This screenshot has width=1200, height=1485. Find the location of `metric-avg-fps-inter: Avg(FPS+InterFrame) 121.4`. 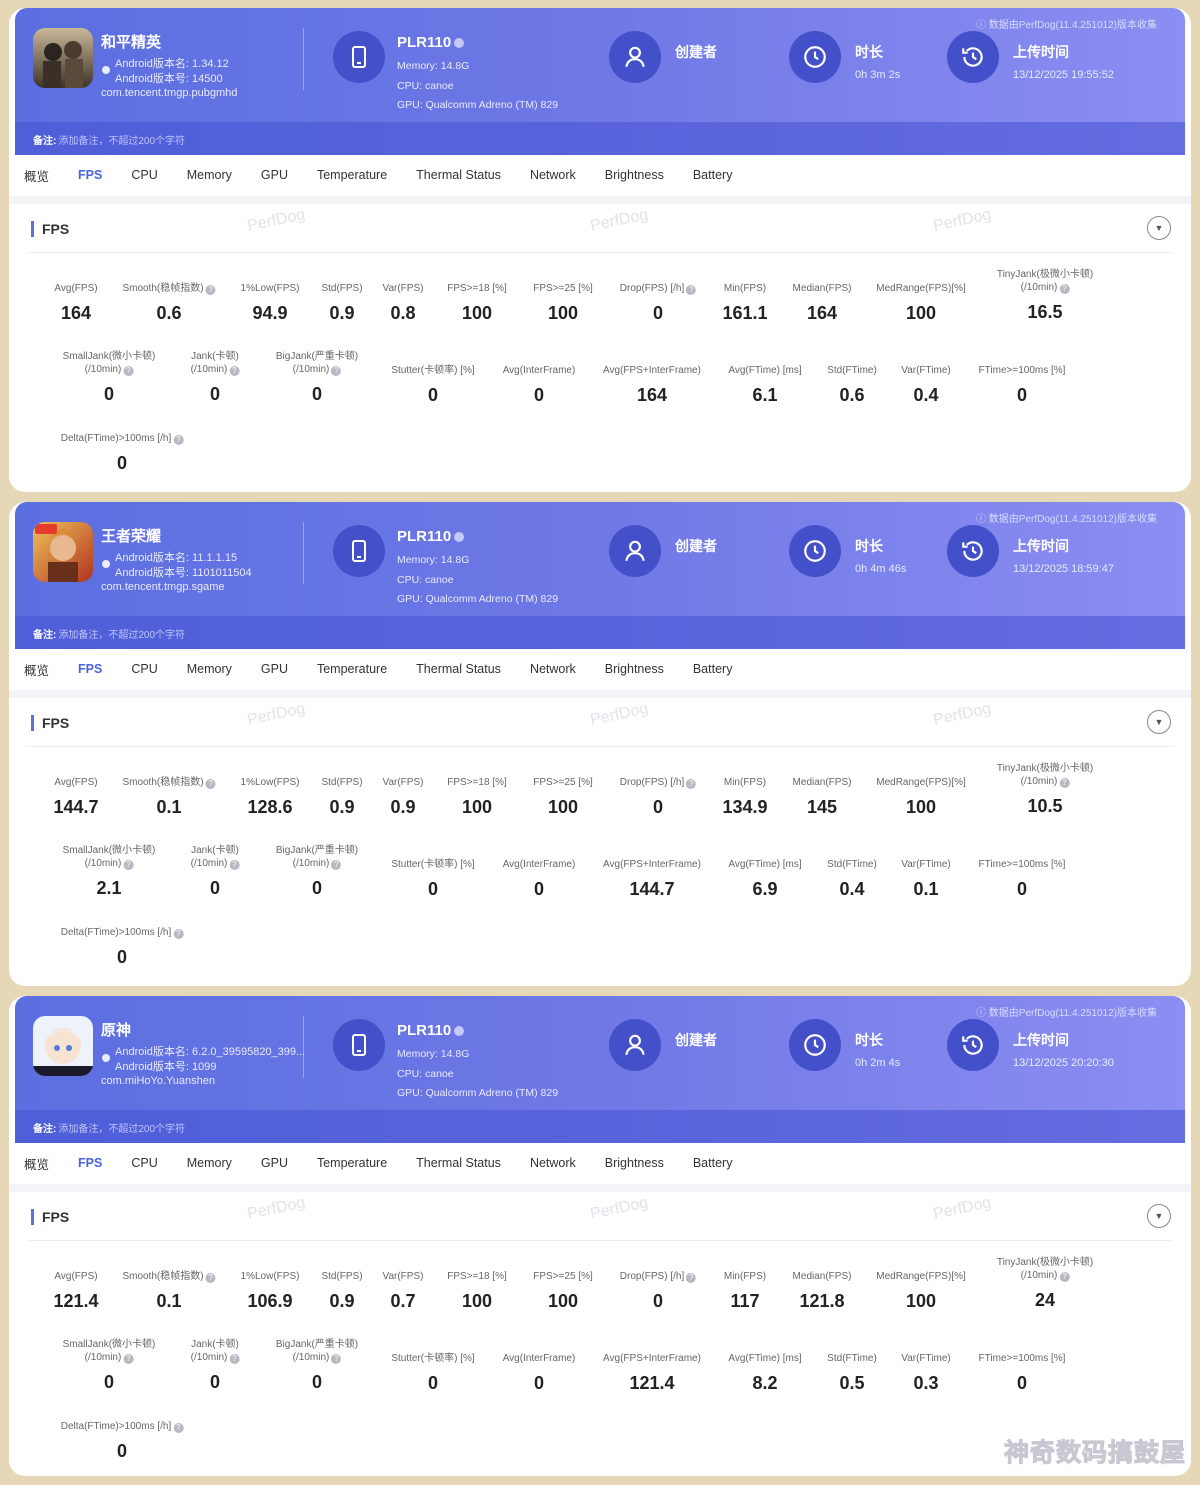

metric-avg-fps-inter: Avg(FPS+InterFrame) 121.4 is located at coordinates (652, 1373).